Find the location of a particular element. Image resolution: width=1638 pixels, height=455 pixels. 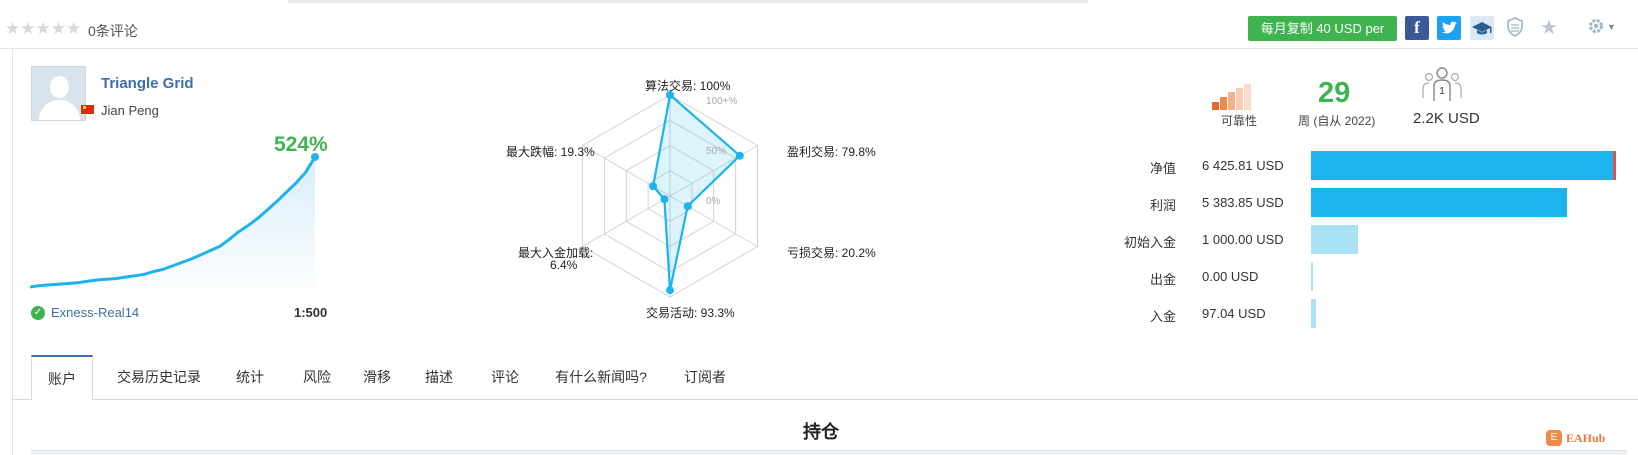

top-strip is located at coordinates (688, 1).